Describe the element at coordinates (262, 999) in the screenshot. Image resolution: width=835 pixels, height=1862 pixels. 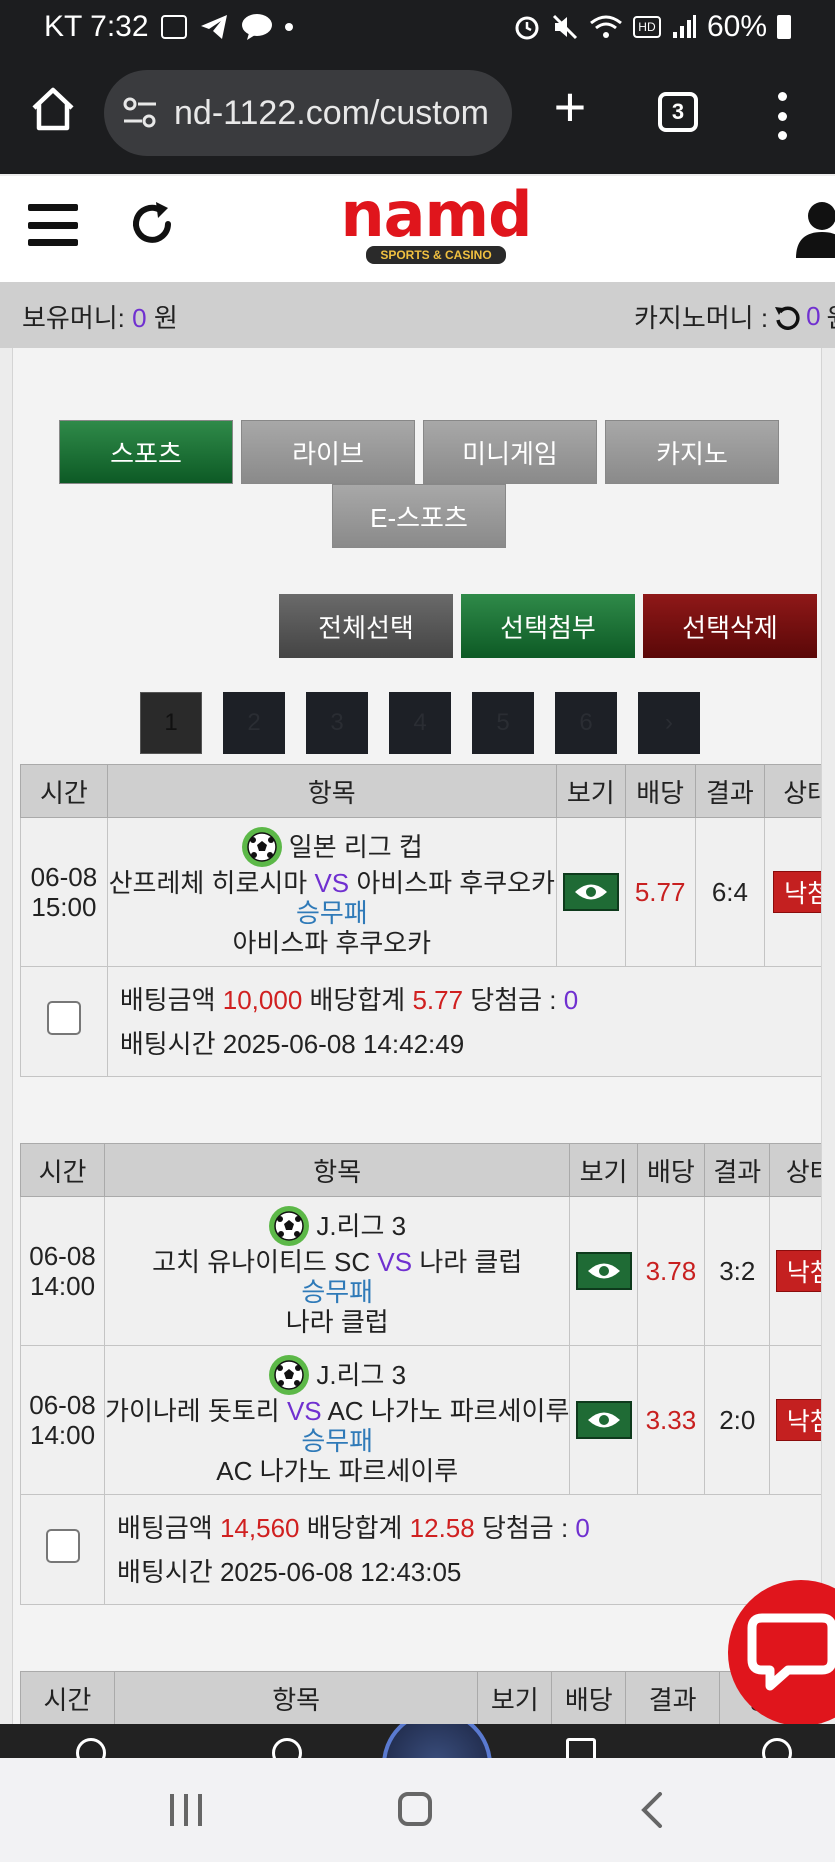
I see `bet-amount-value: 10,000` at that location.